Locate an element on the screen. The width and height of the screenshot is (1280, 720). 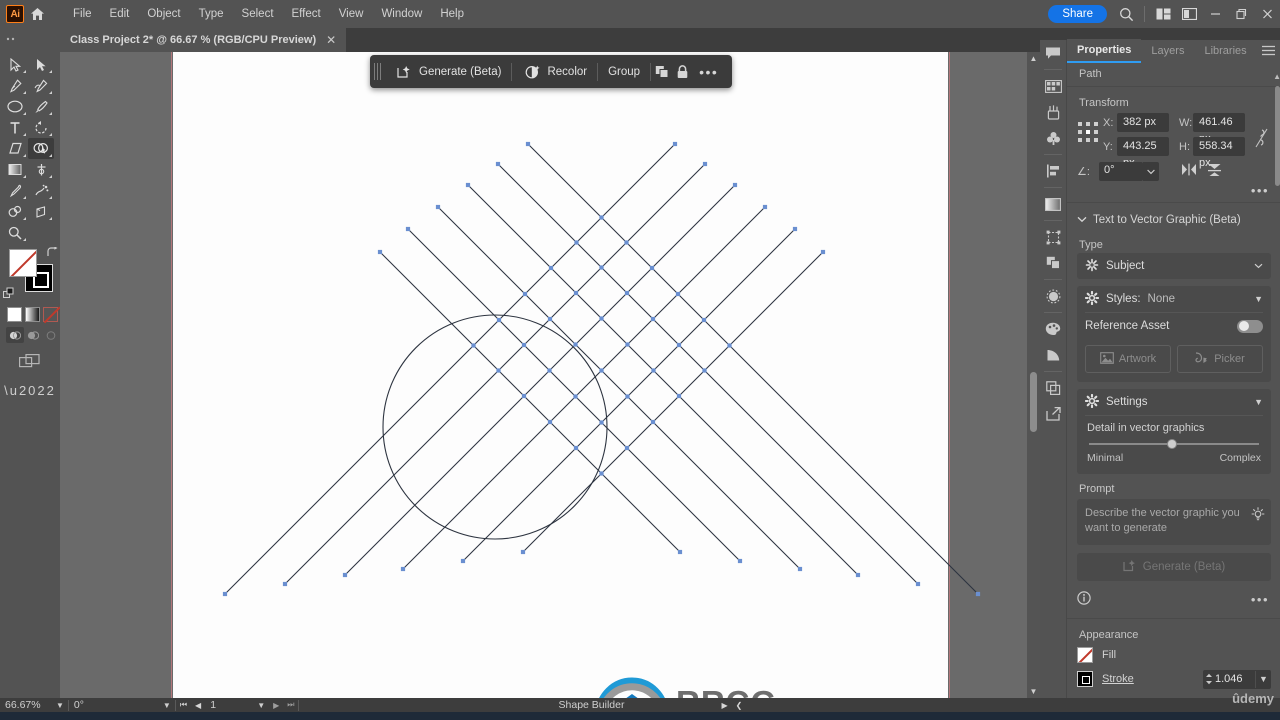
panel-scrollbar is located at coordinates (1277, 136).